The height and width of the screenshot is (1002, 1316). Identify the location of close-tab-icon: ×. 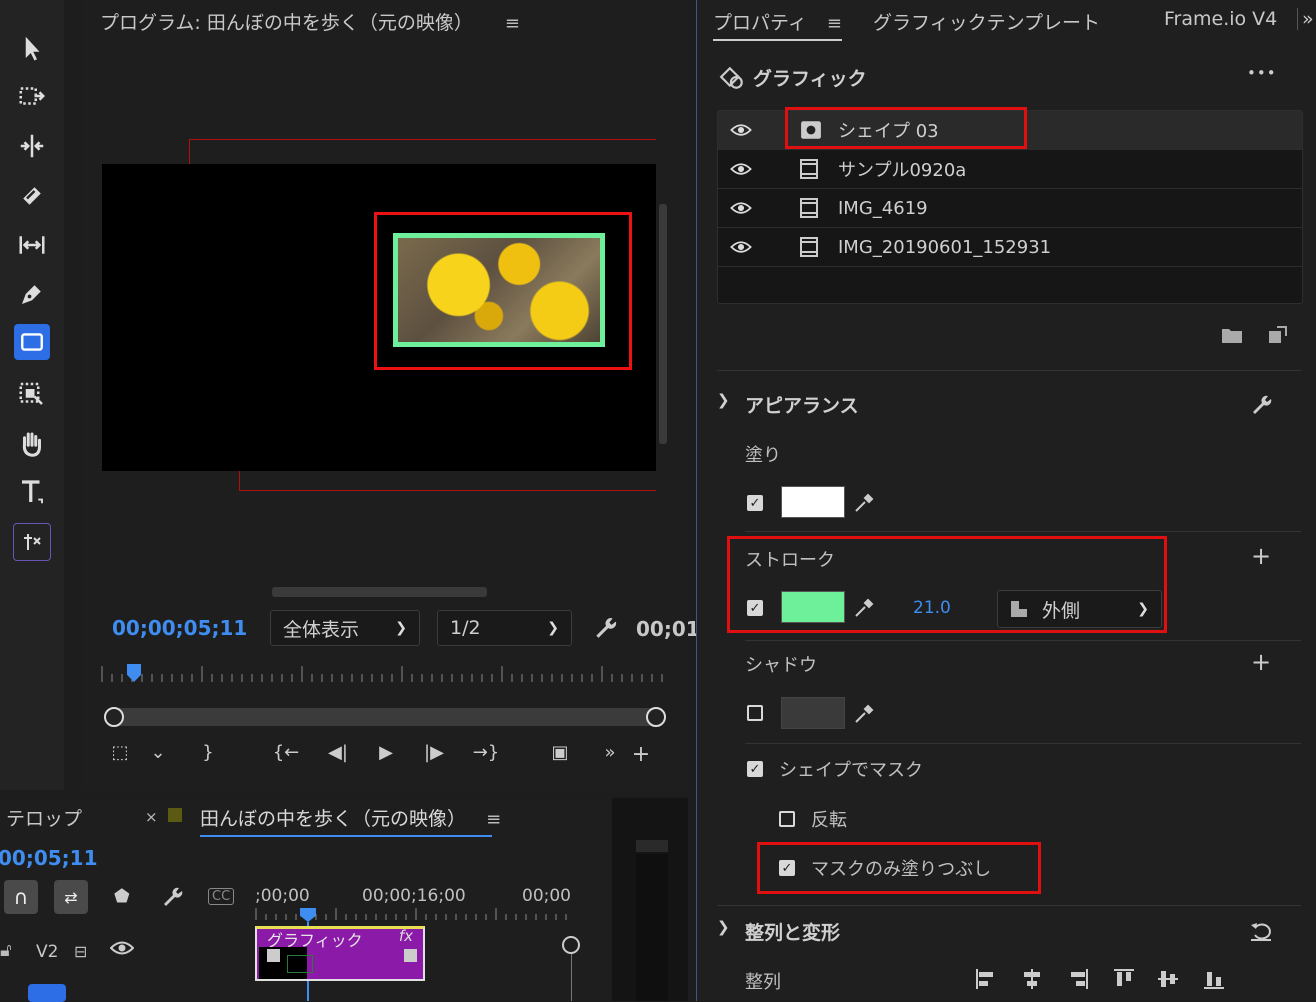
(151, 817).